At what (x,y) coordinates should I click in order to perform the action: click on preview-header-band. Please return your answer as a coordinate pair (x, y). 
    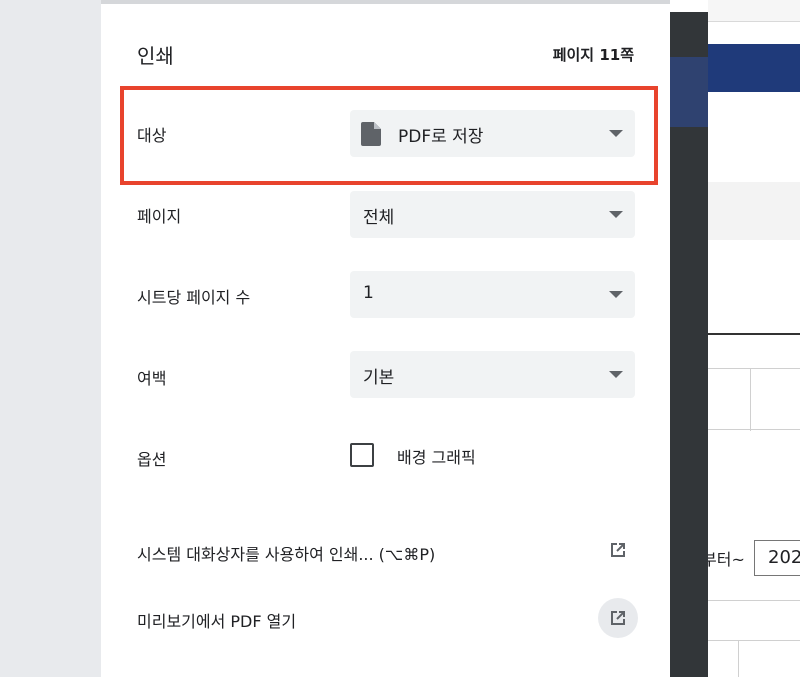
    Looking at the image, I should click on (754, 68).